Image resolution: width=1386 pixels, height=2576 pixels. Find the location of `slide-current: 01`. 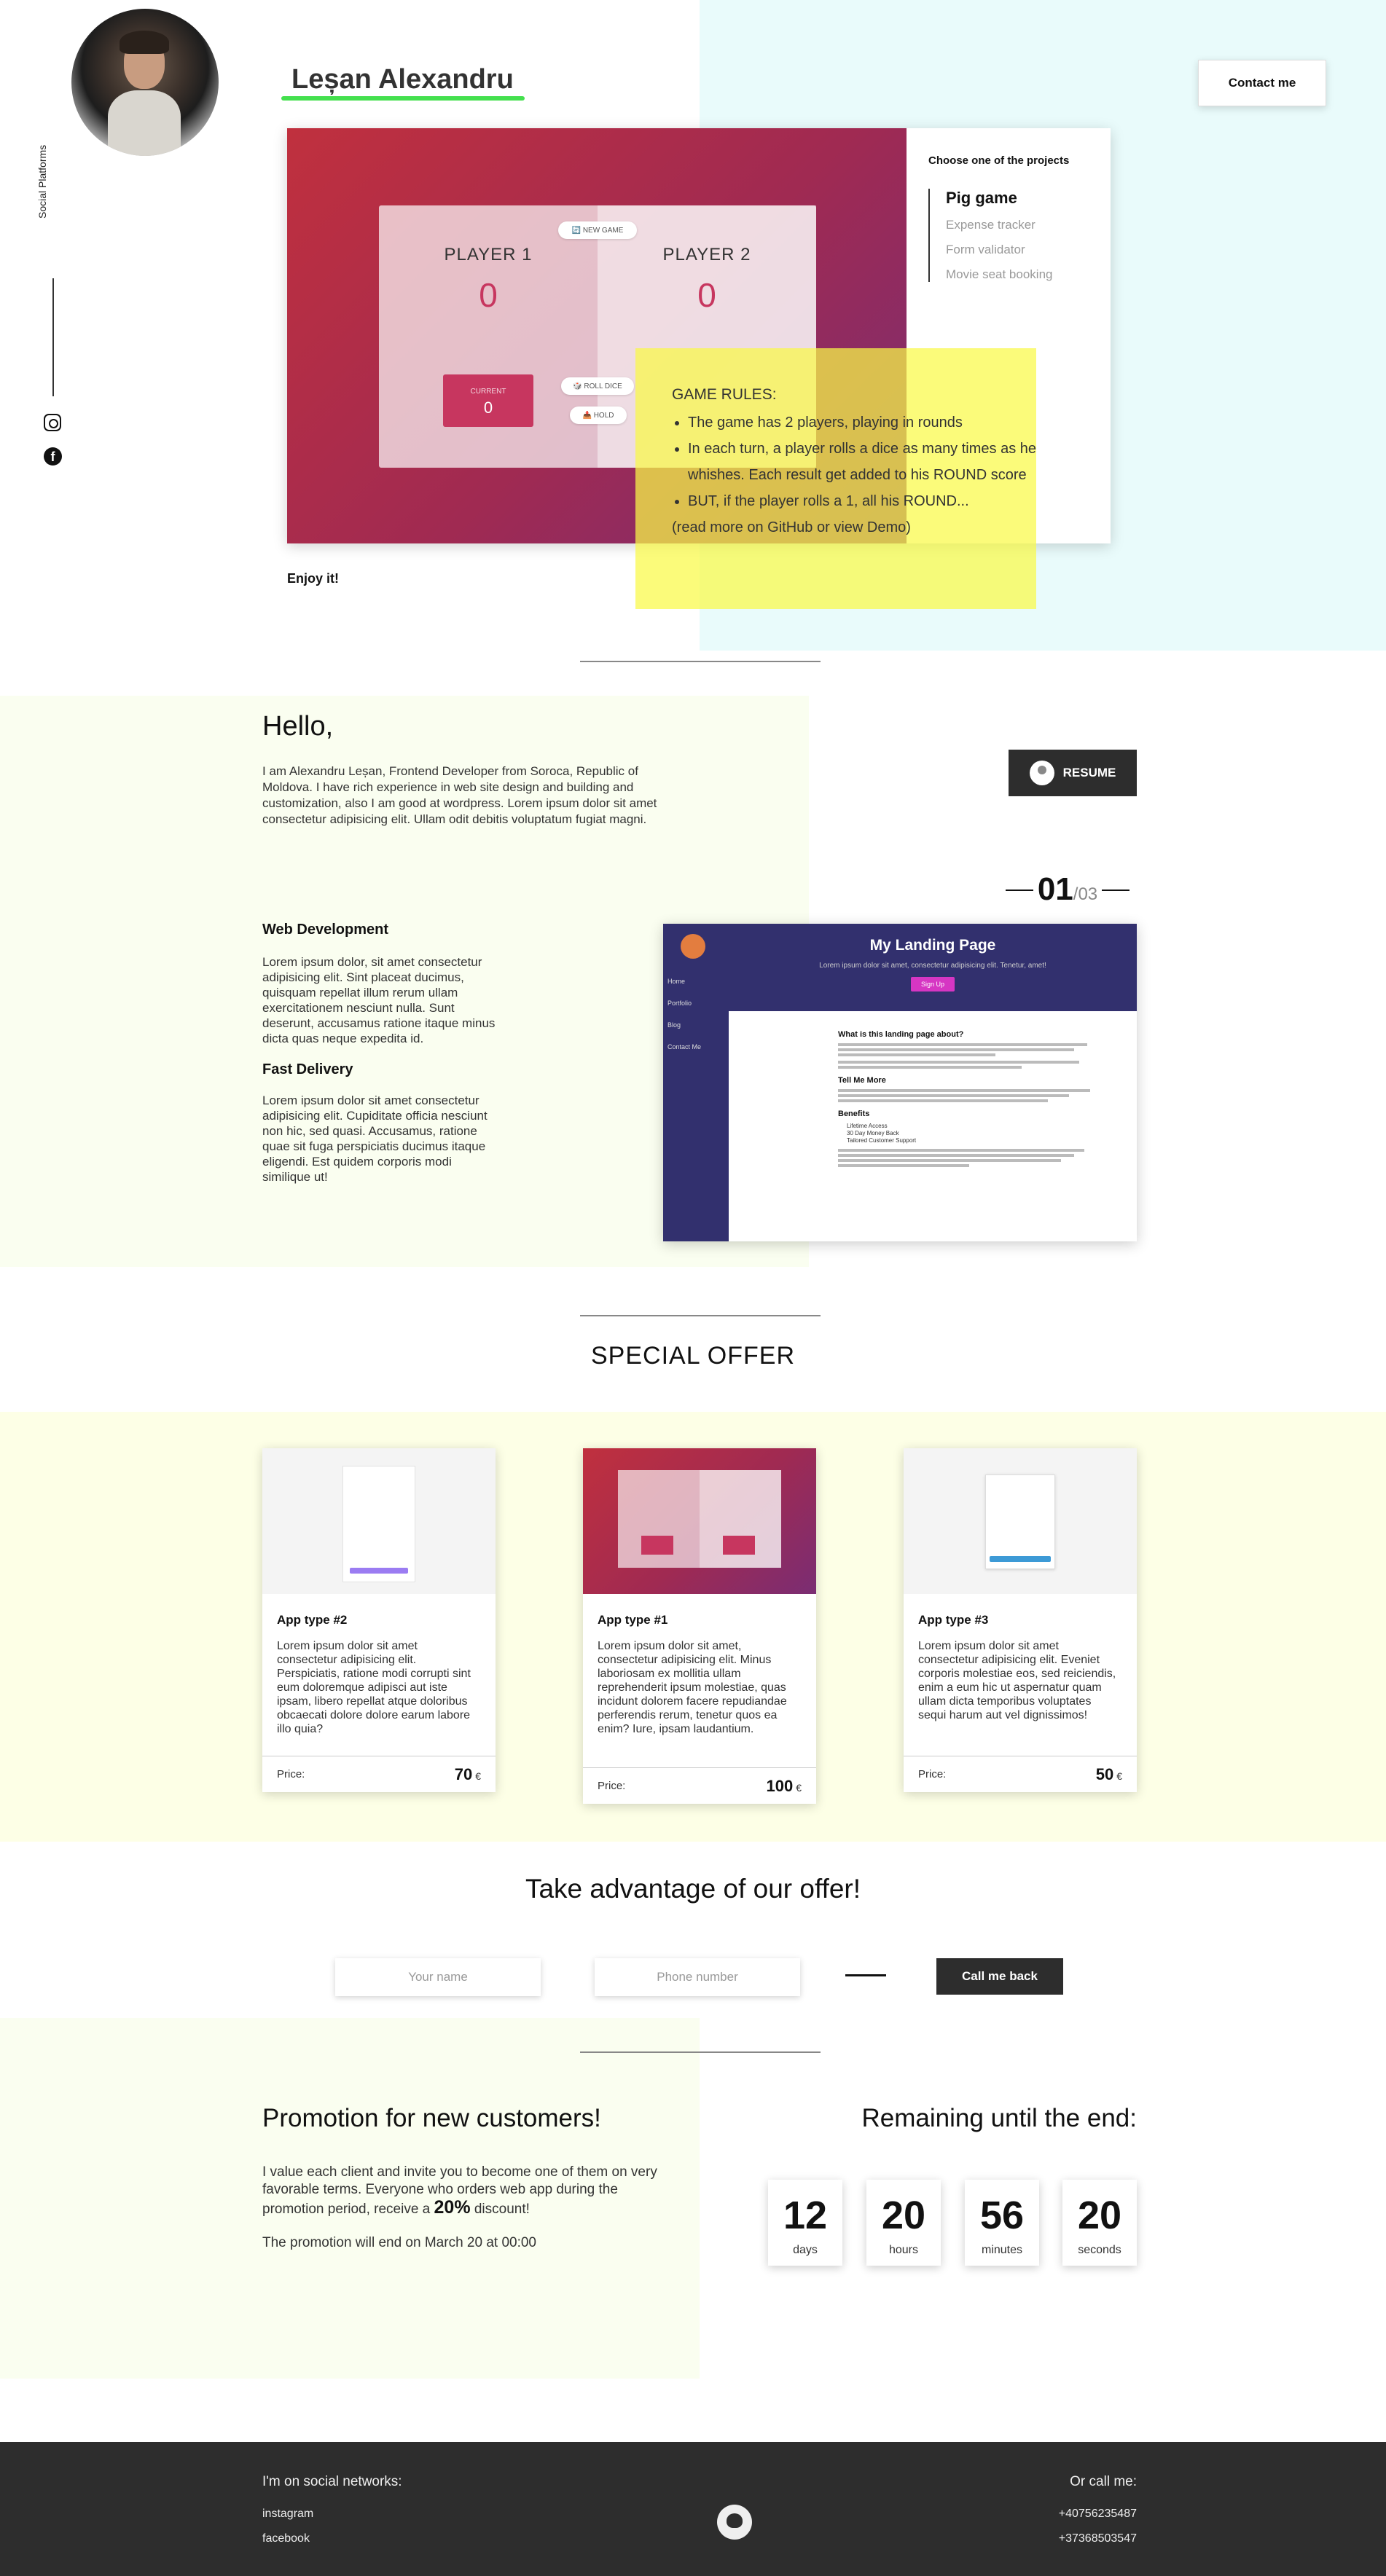

slide-current: 01 is located at coordinates (1055, 889).